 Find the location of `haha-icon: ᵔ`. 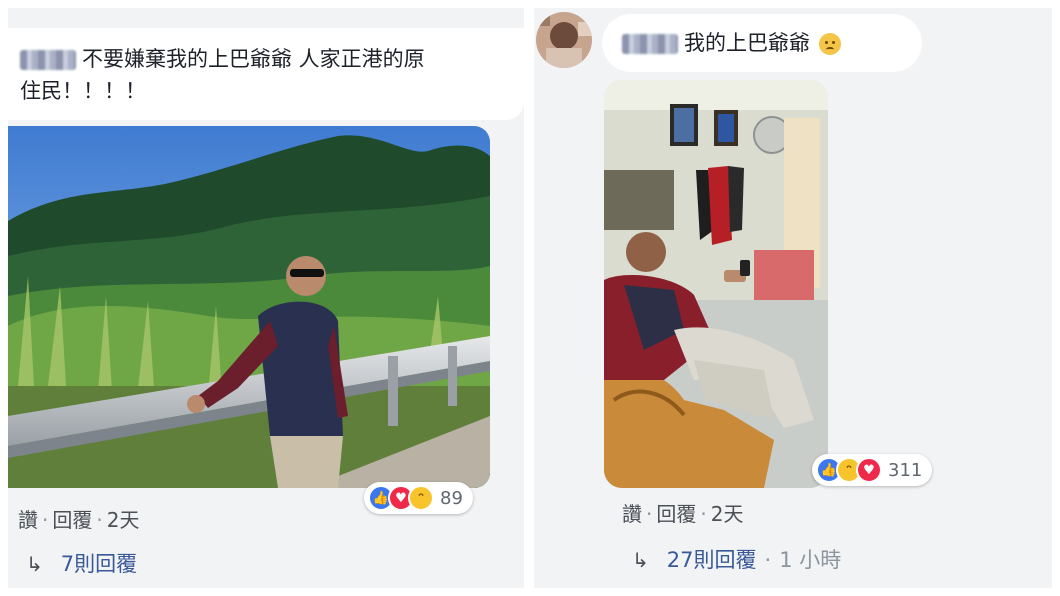

haha-icon: ᵔ is located at coordinates (421, 498).